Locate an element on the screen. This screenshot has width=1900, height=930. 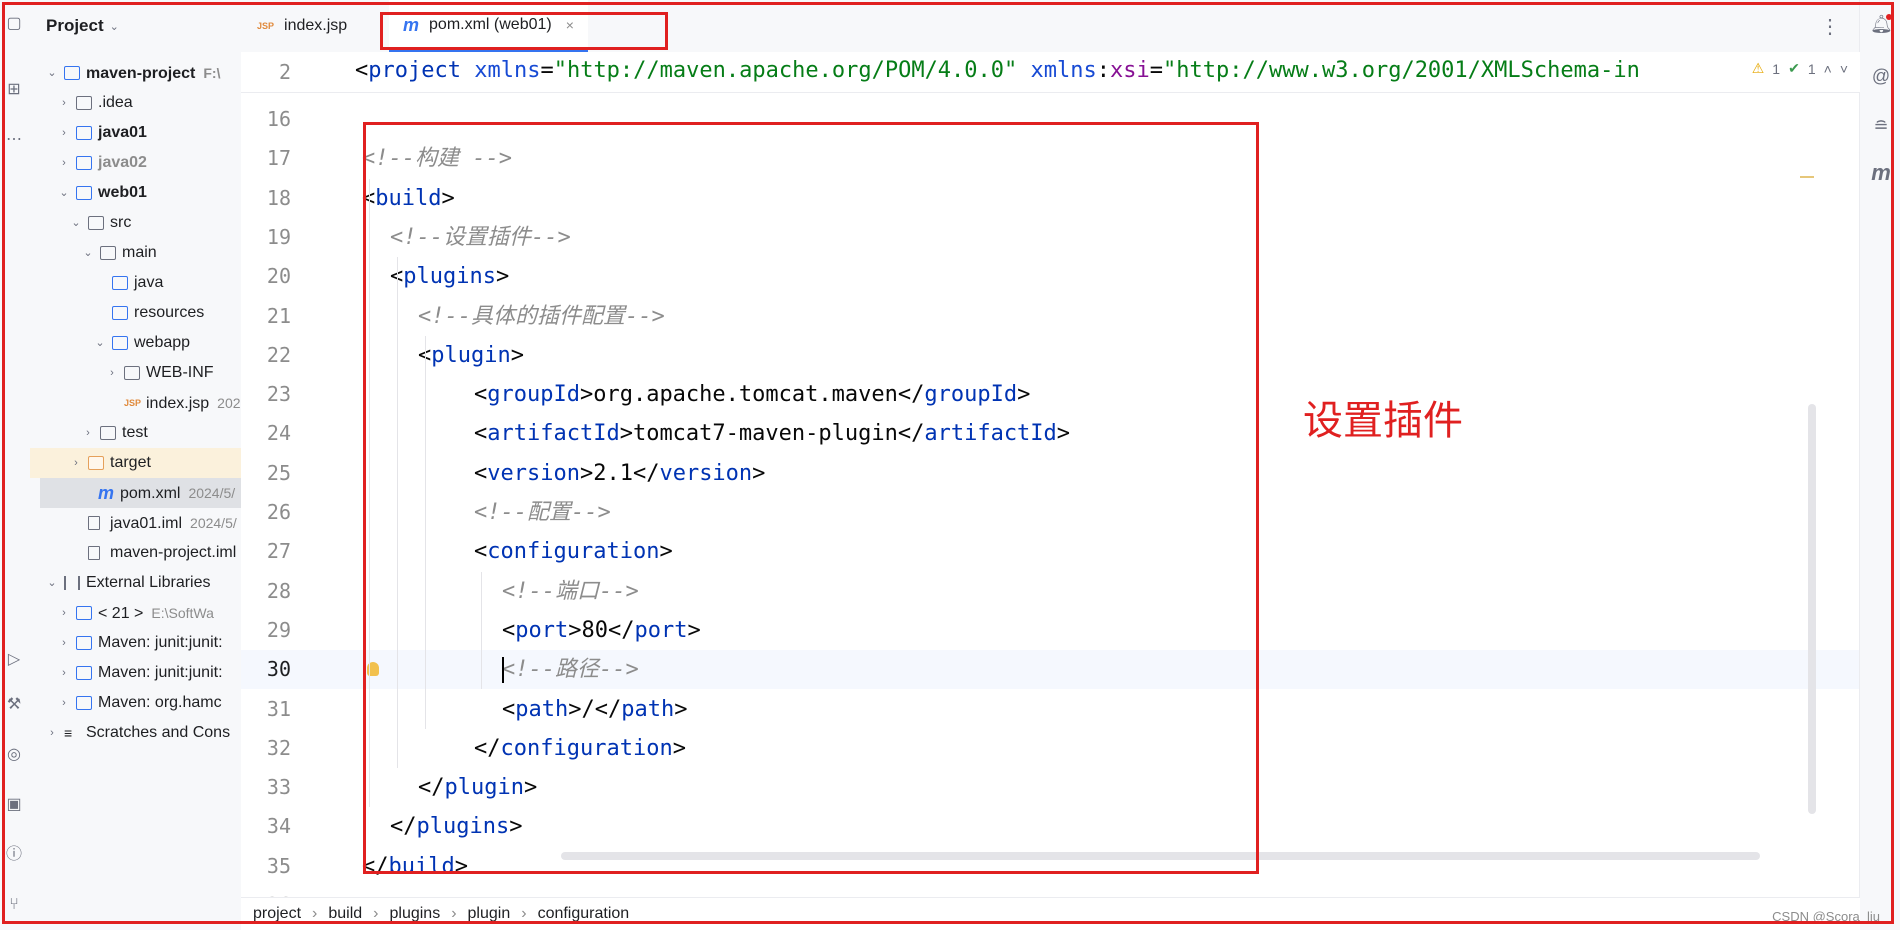
breadcrumb-item: build is located at coordinates (345, 914).